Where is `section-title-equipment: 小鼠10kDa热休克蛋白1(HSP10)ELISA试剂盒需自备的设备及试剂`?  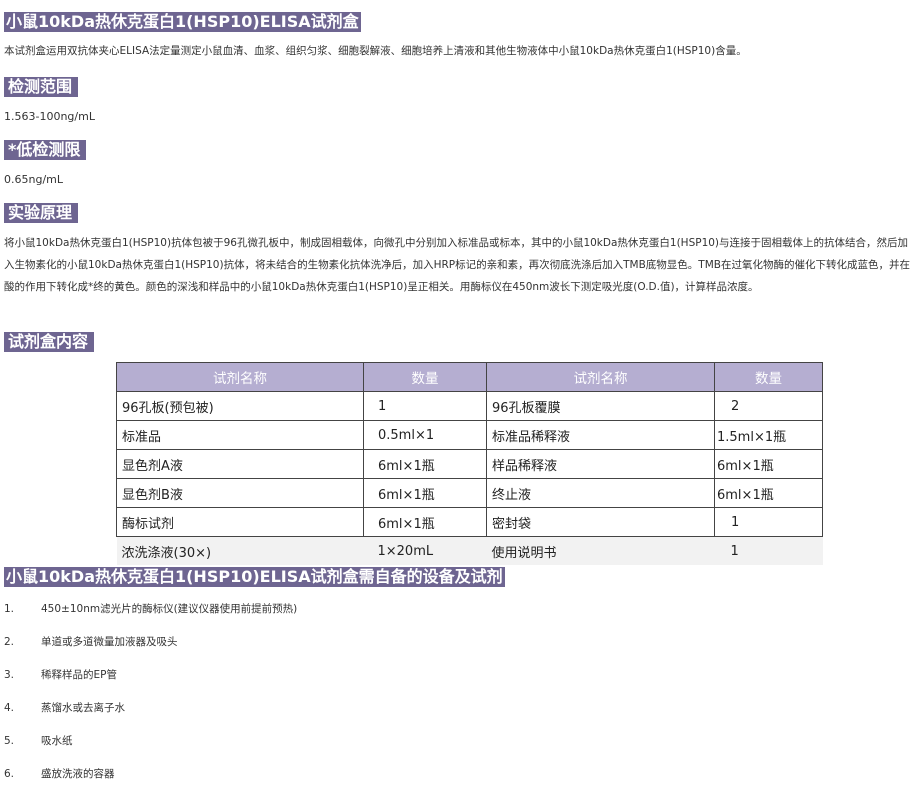
section-title-equipment: 小鼠10kDa热休克蛋白1(HSP10)ELISA试剂盒需自备的设备及试剂 is located at coordinates (254, 577).